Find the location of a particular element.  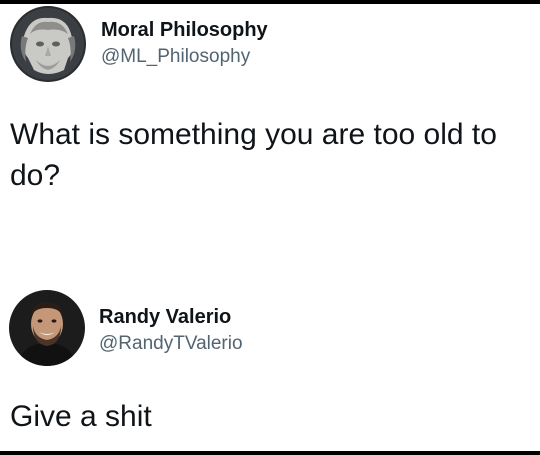

tweet-text: Give a shit is located at coordinates (81, 416).